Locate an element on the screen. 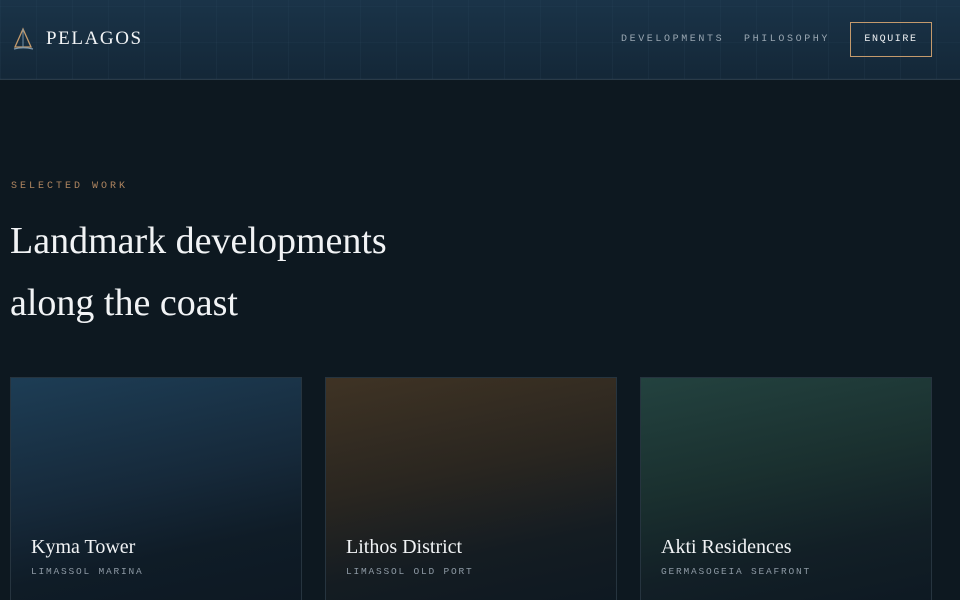  project-location: LIMASSOL OLD PORT is located at coordinates (410, 571).